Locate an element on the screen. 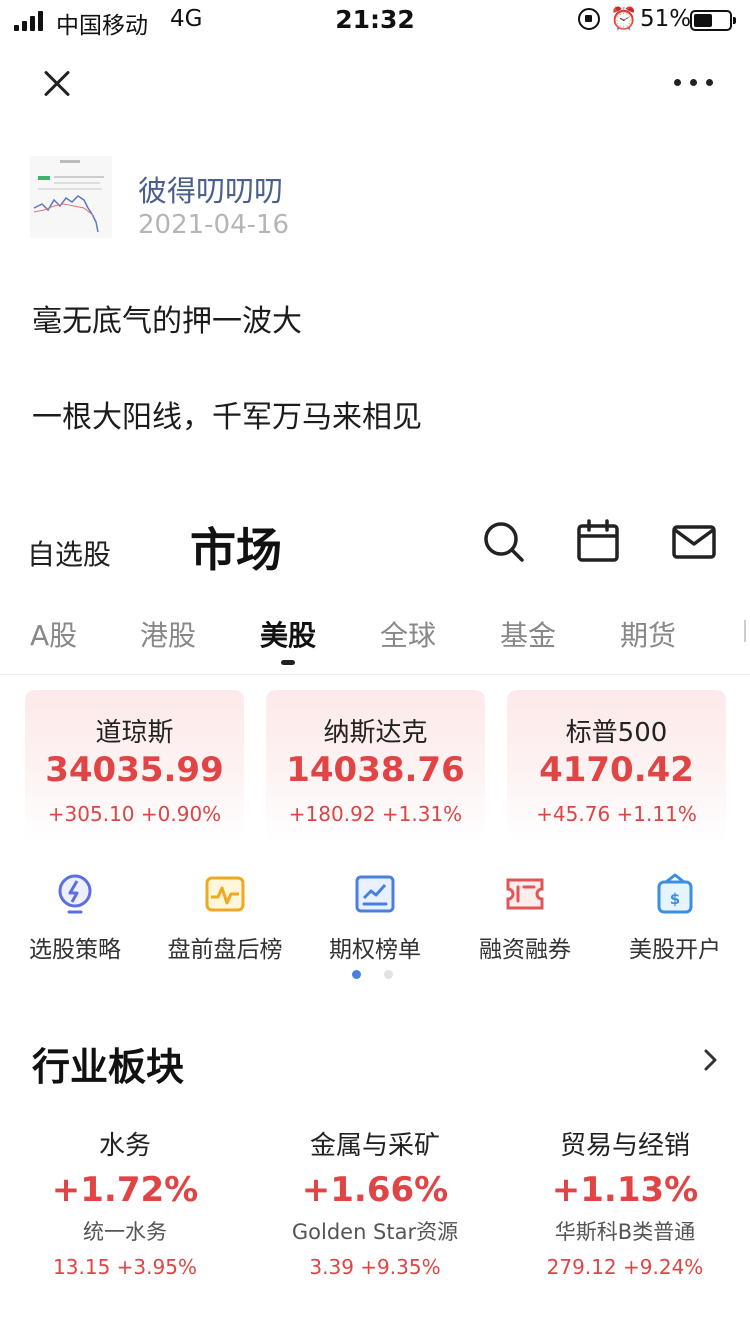 The width and height of the screenshot is (750, 1334). menu-label: 选股策略 is located at coordinates (75, 950).